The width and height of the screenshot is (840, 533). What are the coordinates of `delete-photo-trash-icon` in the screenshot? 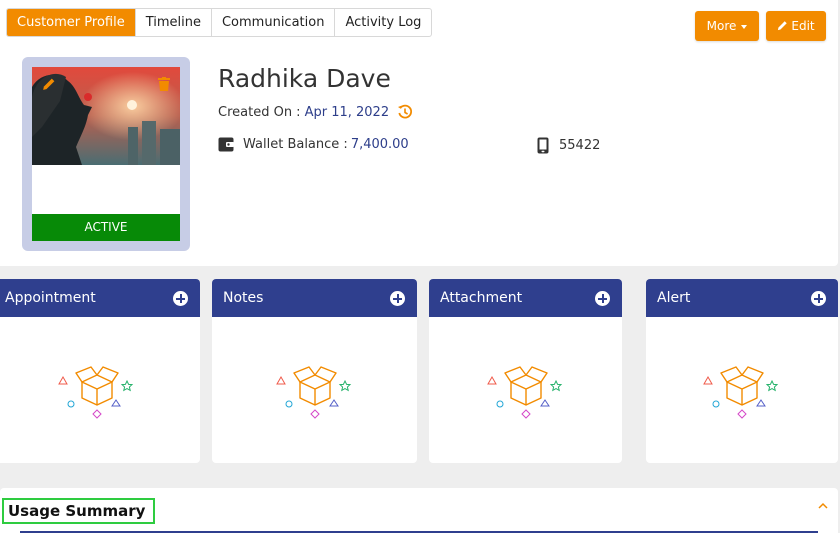 It's located at (164, 84).